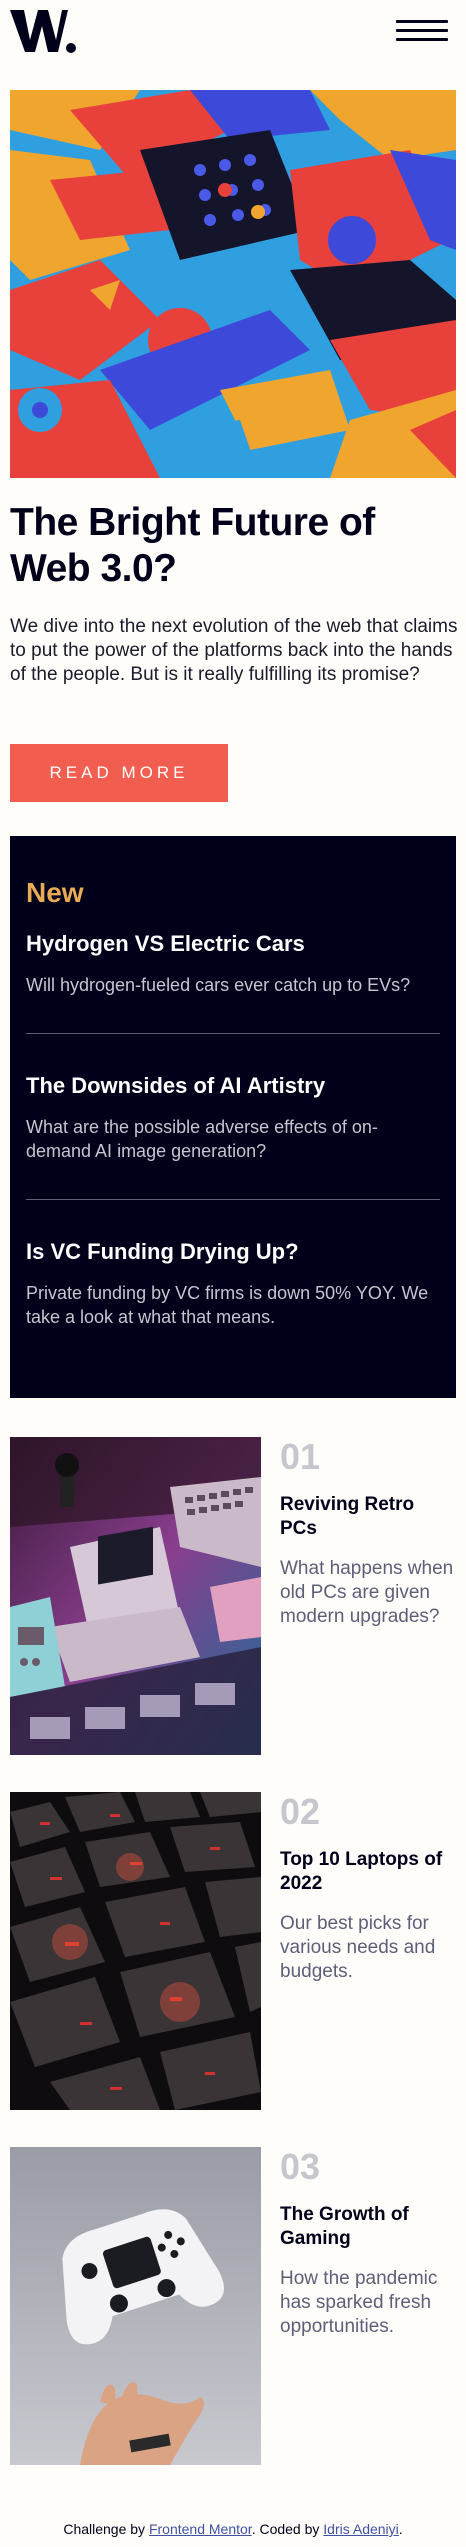 The height and width of the screenshot is (2547, 466). What do you see at coordinates (106, 2529) in the screenshot?
I see `footer-prefix: Challenge by` at bounding box center [106, 2529].